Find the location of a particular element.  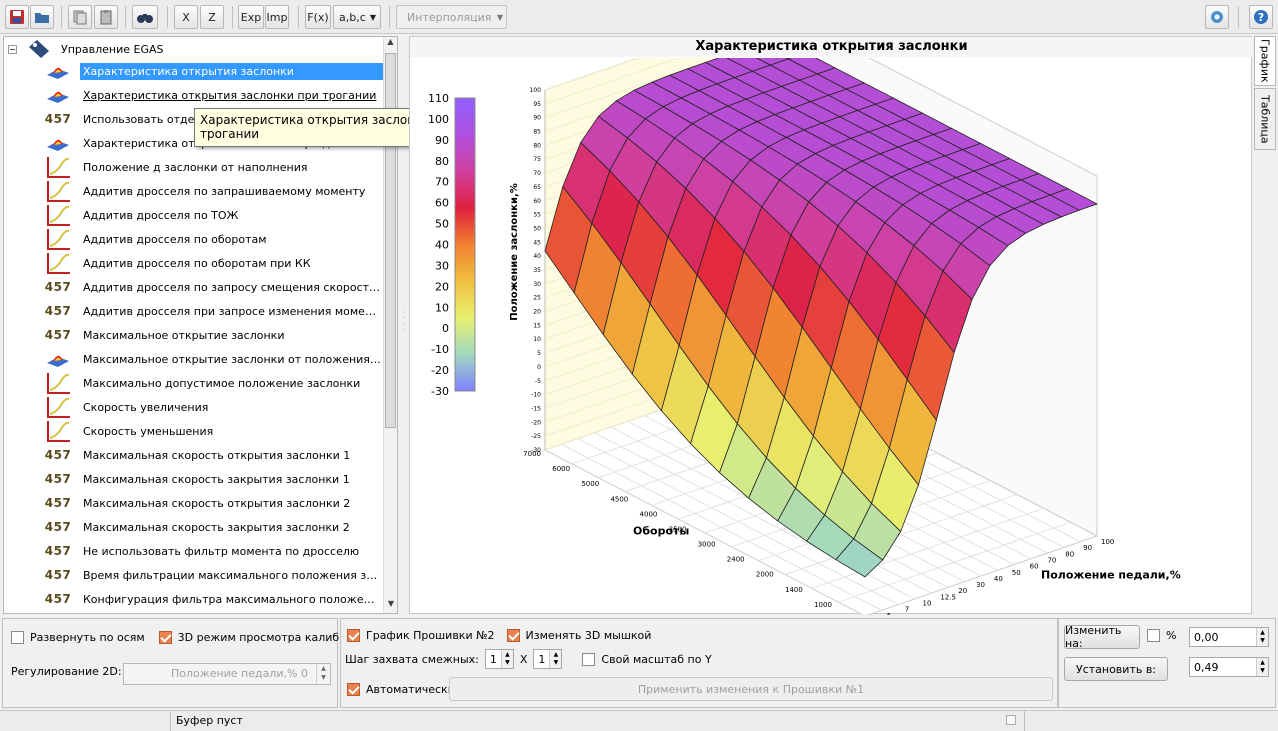

colorbar-tick-label: 40 is located at coordinates (442, 245).